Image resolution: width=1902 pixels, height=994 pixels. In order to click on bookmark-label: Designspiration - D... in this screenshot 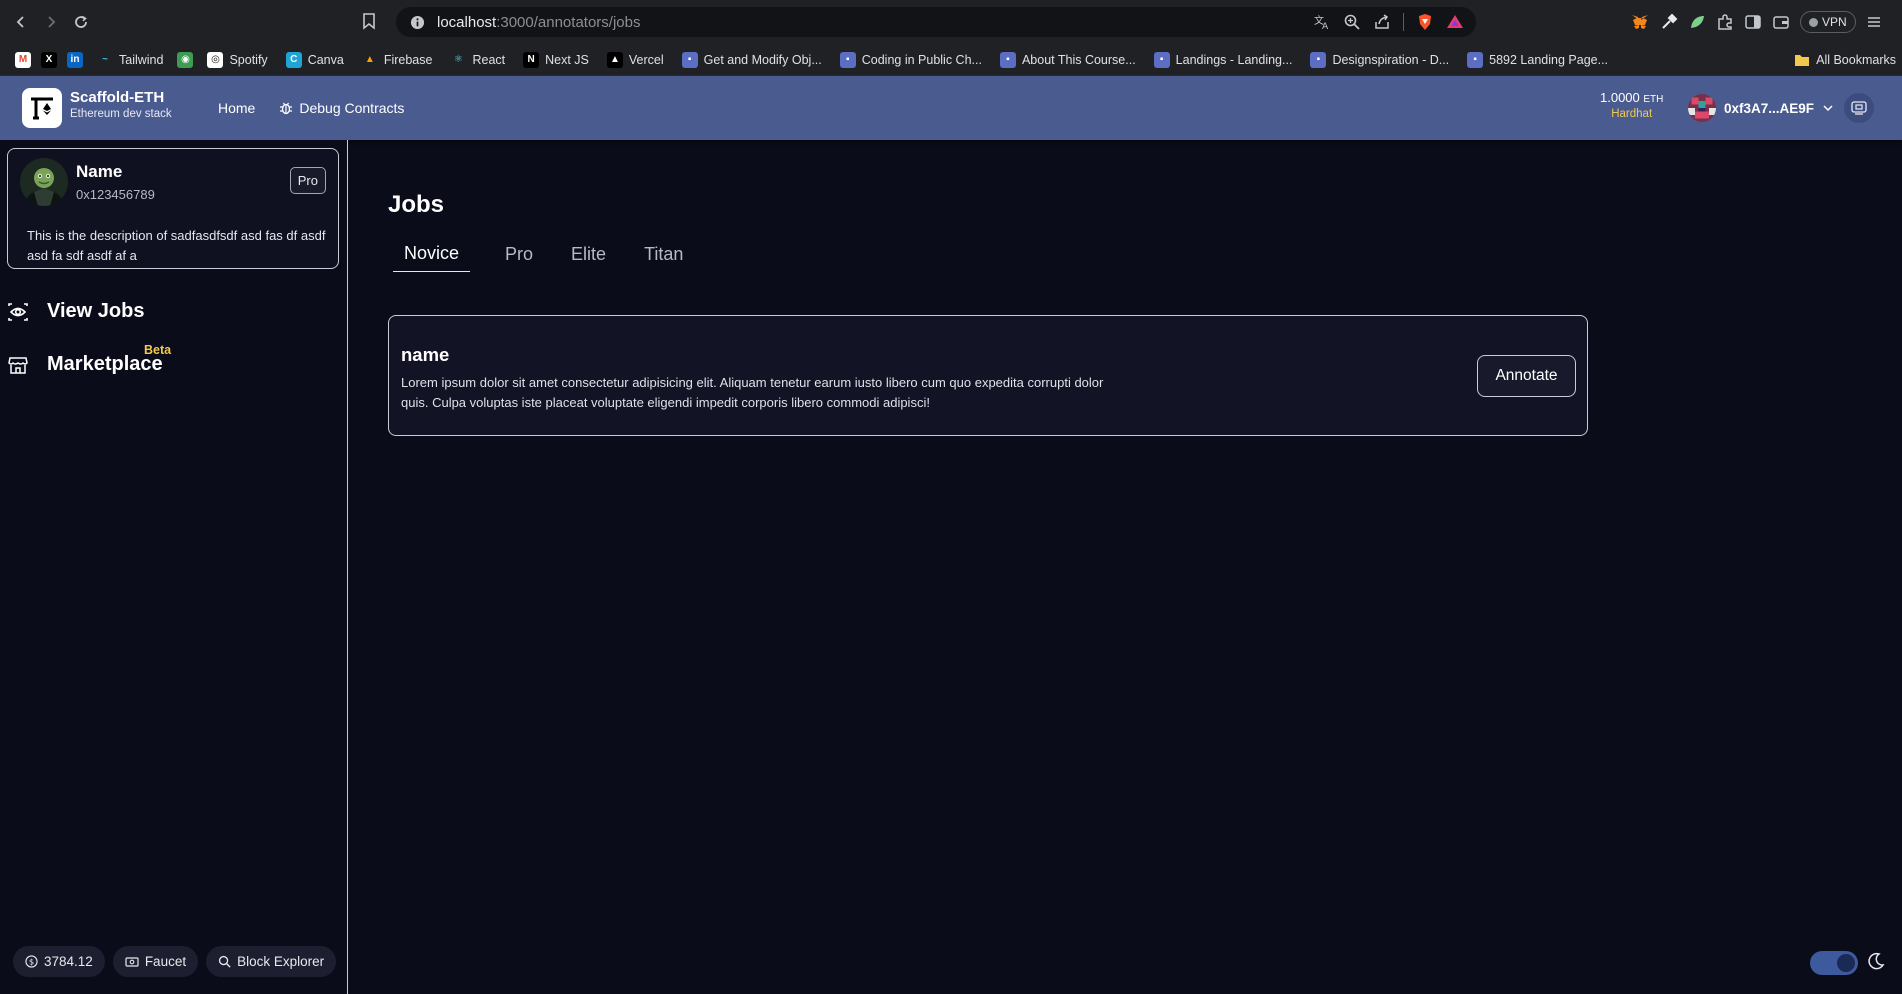, I will do `click(1391, 59)`.